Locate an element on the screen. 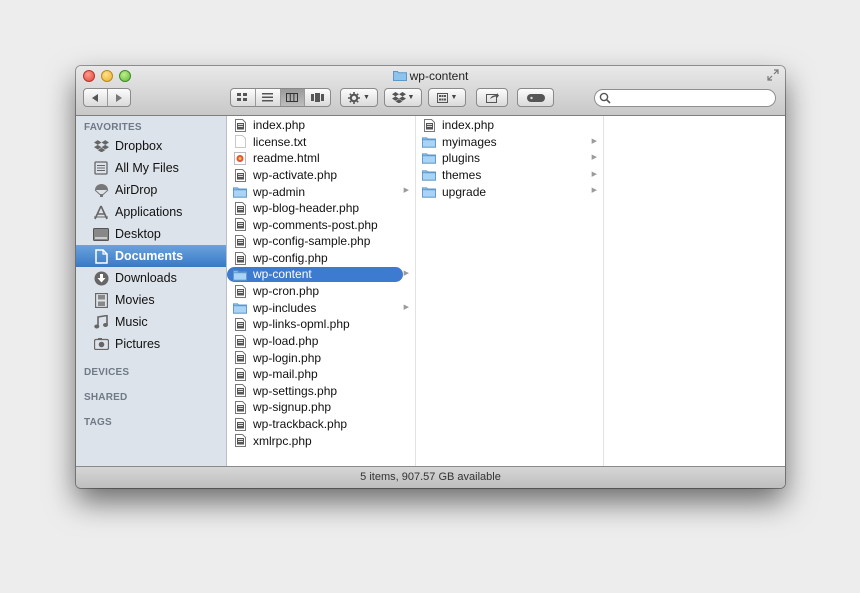  file-row: wp-config-sample.php is located at coordinates (316, 241).